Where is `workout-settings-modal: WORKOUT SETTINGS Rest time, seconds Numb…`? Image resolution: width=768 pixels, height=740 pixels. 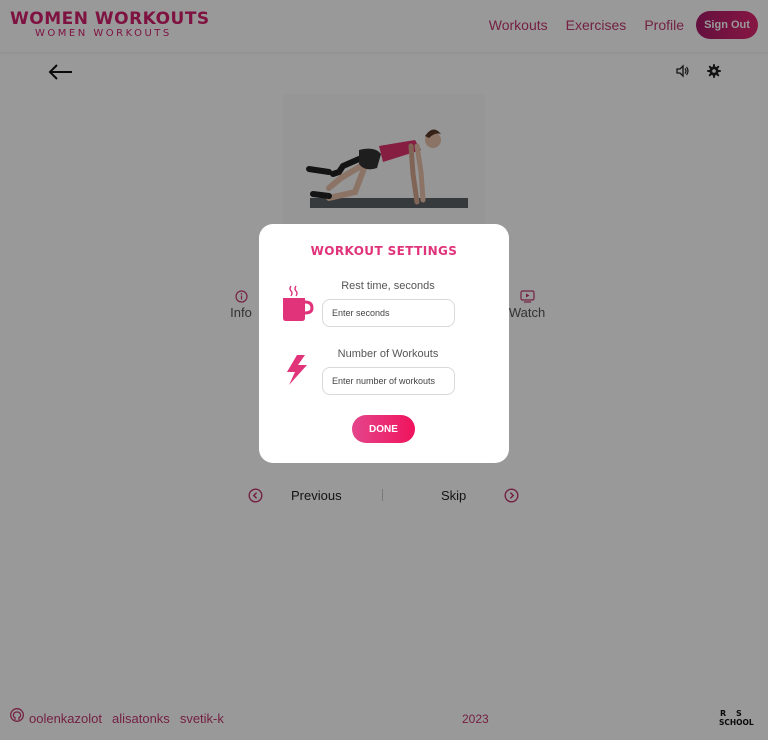
workout-settings-modal: WORKOUT SETTINGS Rest time, seconds Numb… is located at coordinates (384, 343).